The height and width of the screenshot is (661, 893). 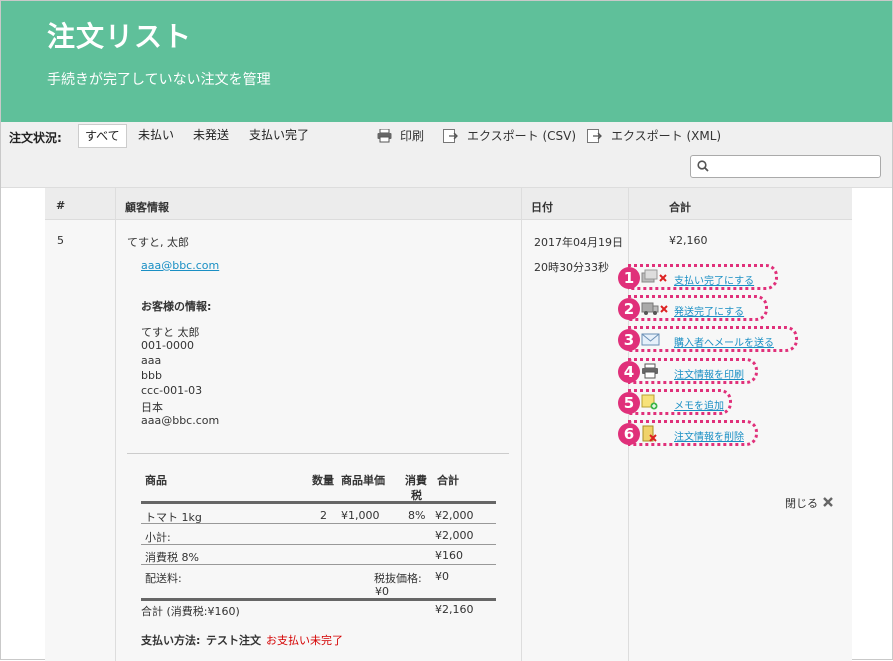 What do you see at coordinates (629, 309) in the screenshot?
I see `step-badge: 2` at bounding box center [629, 309].